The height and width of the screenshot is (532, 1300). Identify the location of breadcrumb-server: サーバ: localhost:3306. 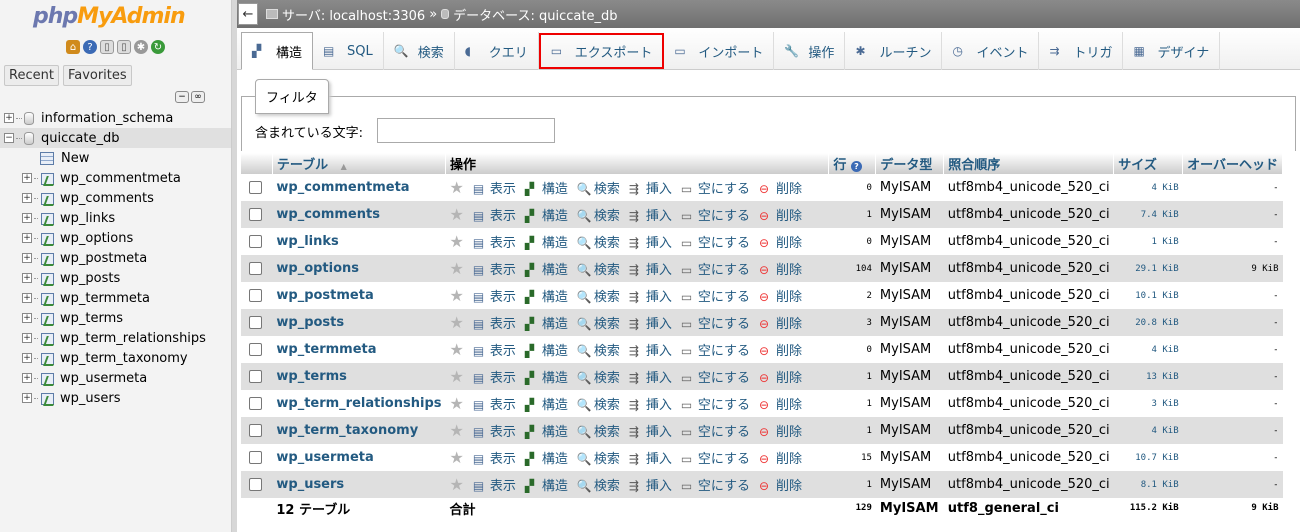
(353, 14).